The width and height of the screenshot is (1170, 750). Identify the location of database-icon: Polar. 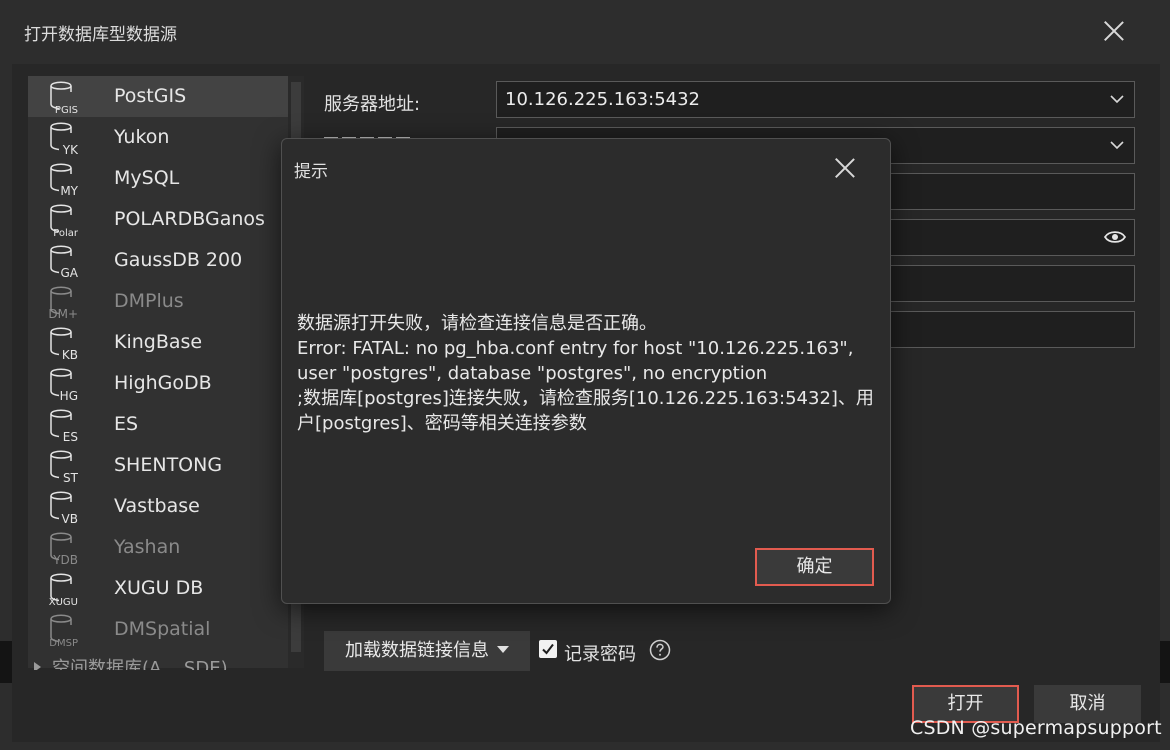
(64, 221).